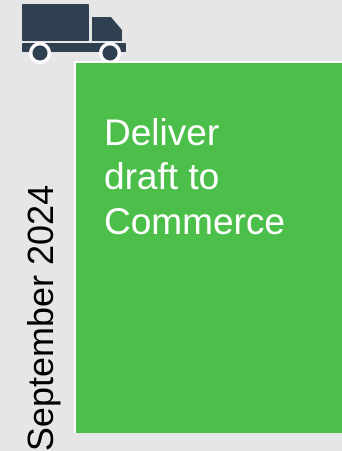  What do you see at coordinates (74, 34) in the screenshot?
I see `truck-icon` at bounding box center [74, 34].